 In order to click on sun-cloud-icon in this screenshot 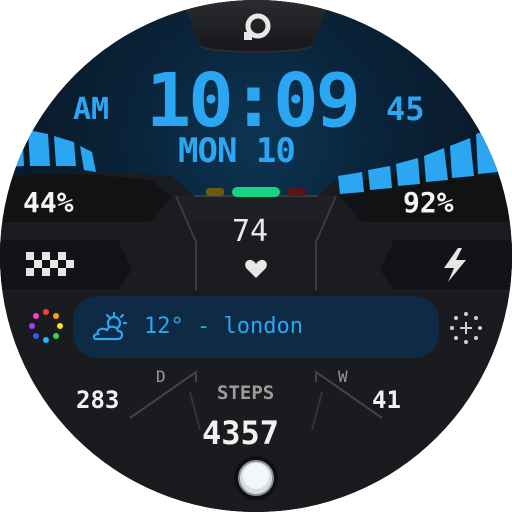, I will do `click(110, 326)`.